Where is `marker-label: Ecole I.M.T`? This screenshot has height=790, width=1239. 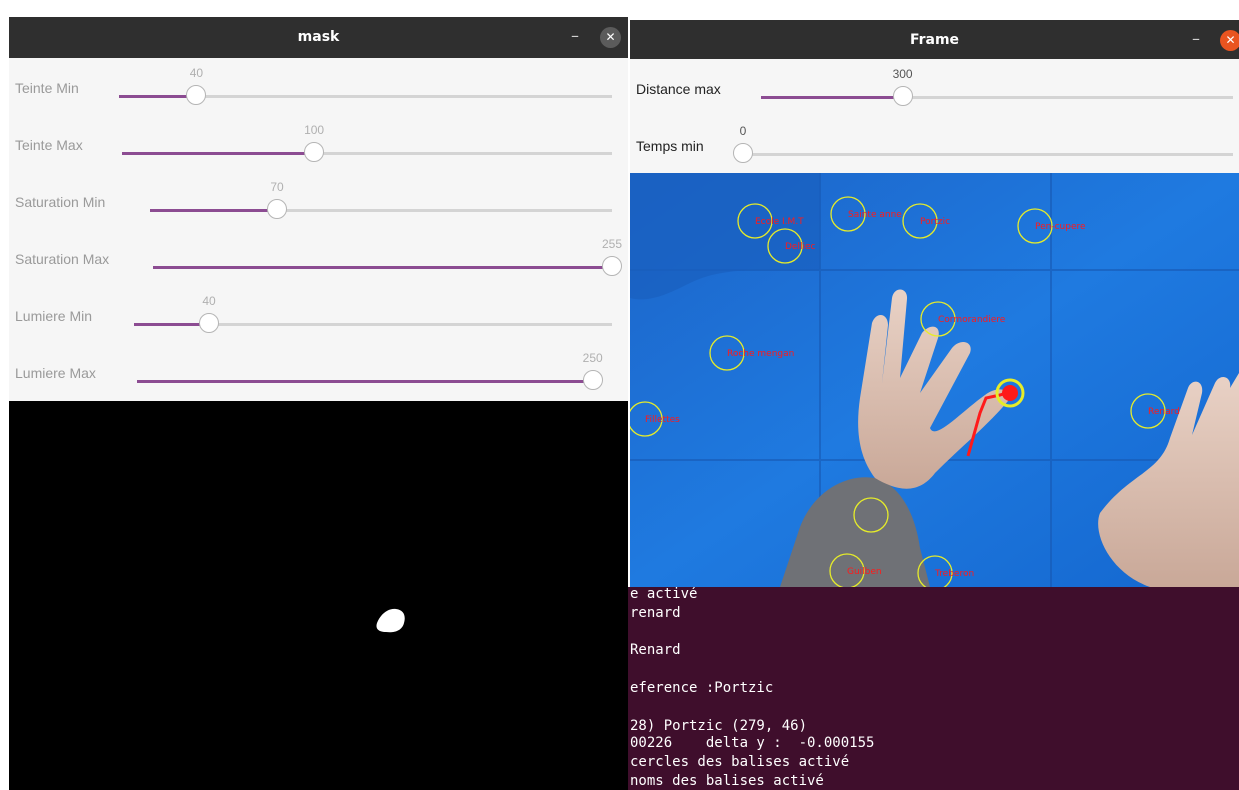 marker-label: Ecole I.M.T is located at coordinates (779, 222).